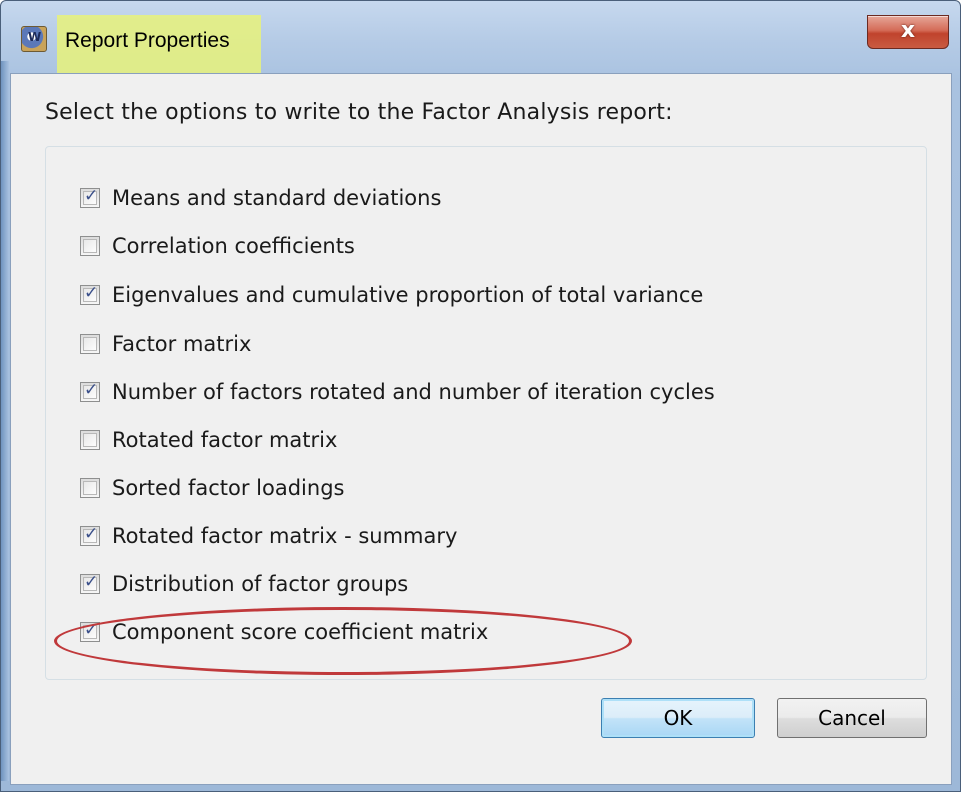  I want to click on option-label: Sorted factor loadings, so click(228, 488).